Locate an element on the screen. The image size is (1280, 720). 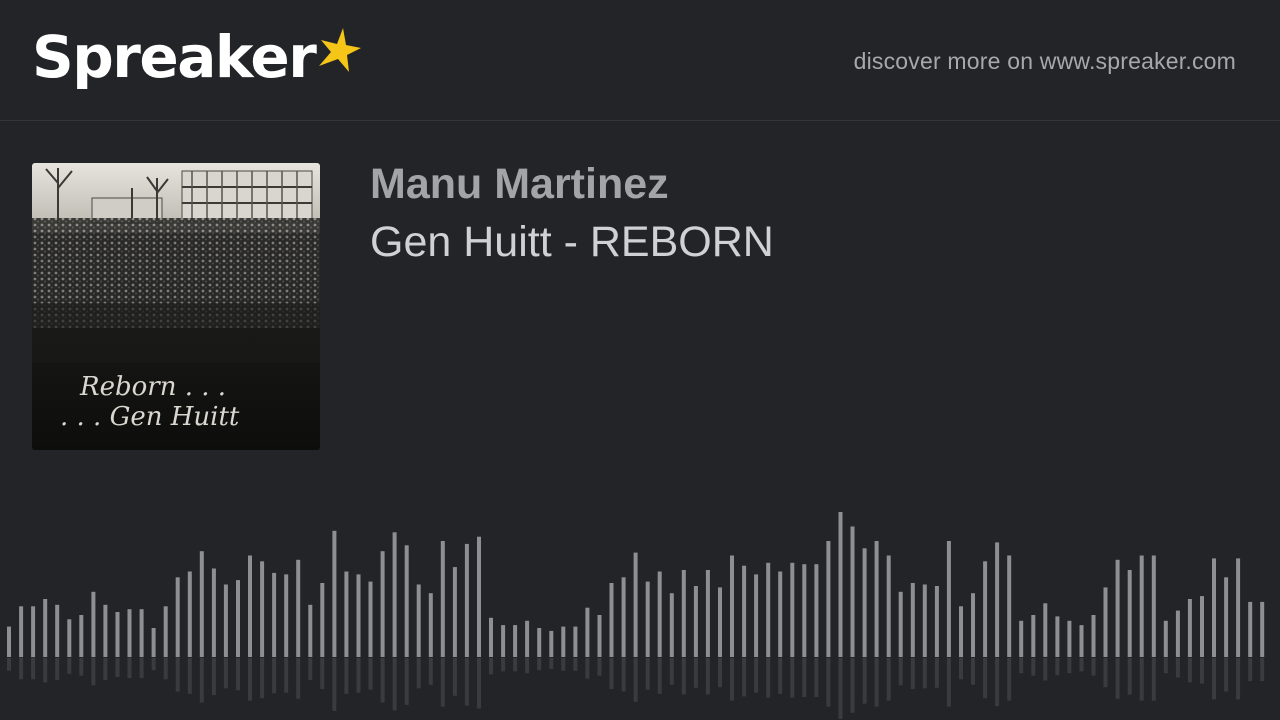
discover-link: discover more on www.spreaker.com is located at coordinates (1045, 61).